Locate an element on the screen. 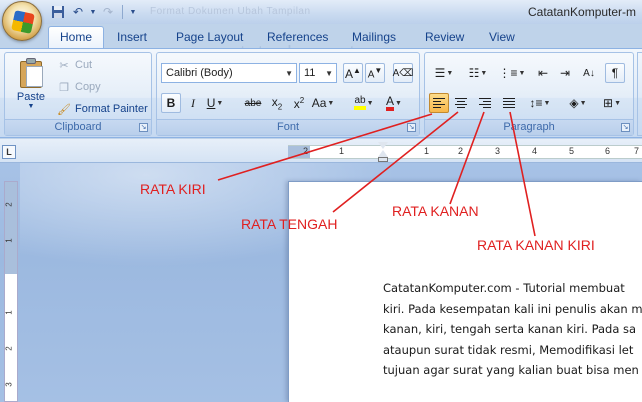 The width and height of the screenshot is (642, 402). superscript-icon: x2 is located at coordinates (299, 103).